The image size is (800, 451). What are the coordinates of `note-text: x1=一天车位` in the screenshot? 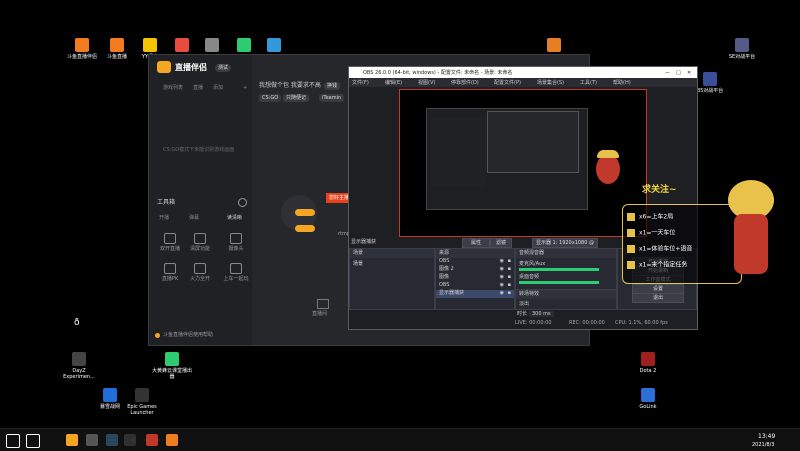 It's located at (657, 233).